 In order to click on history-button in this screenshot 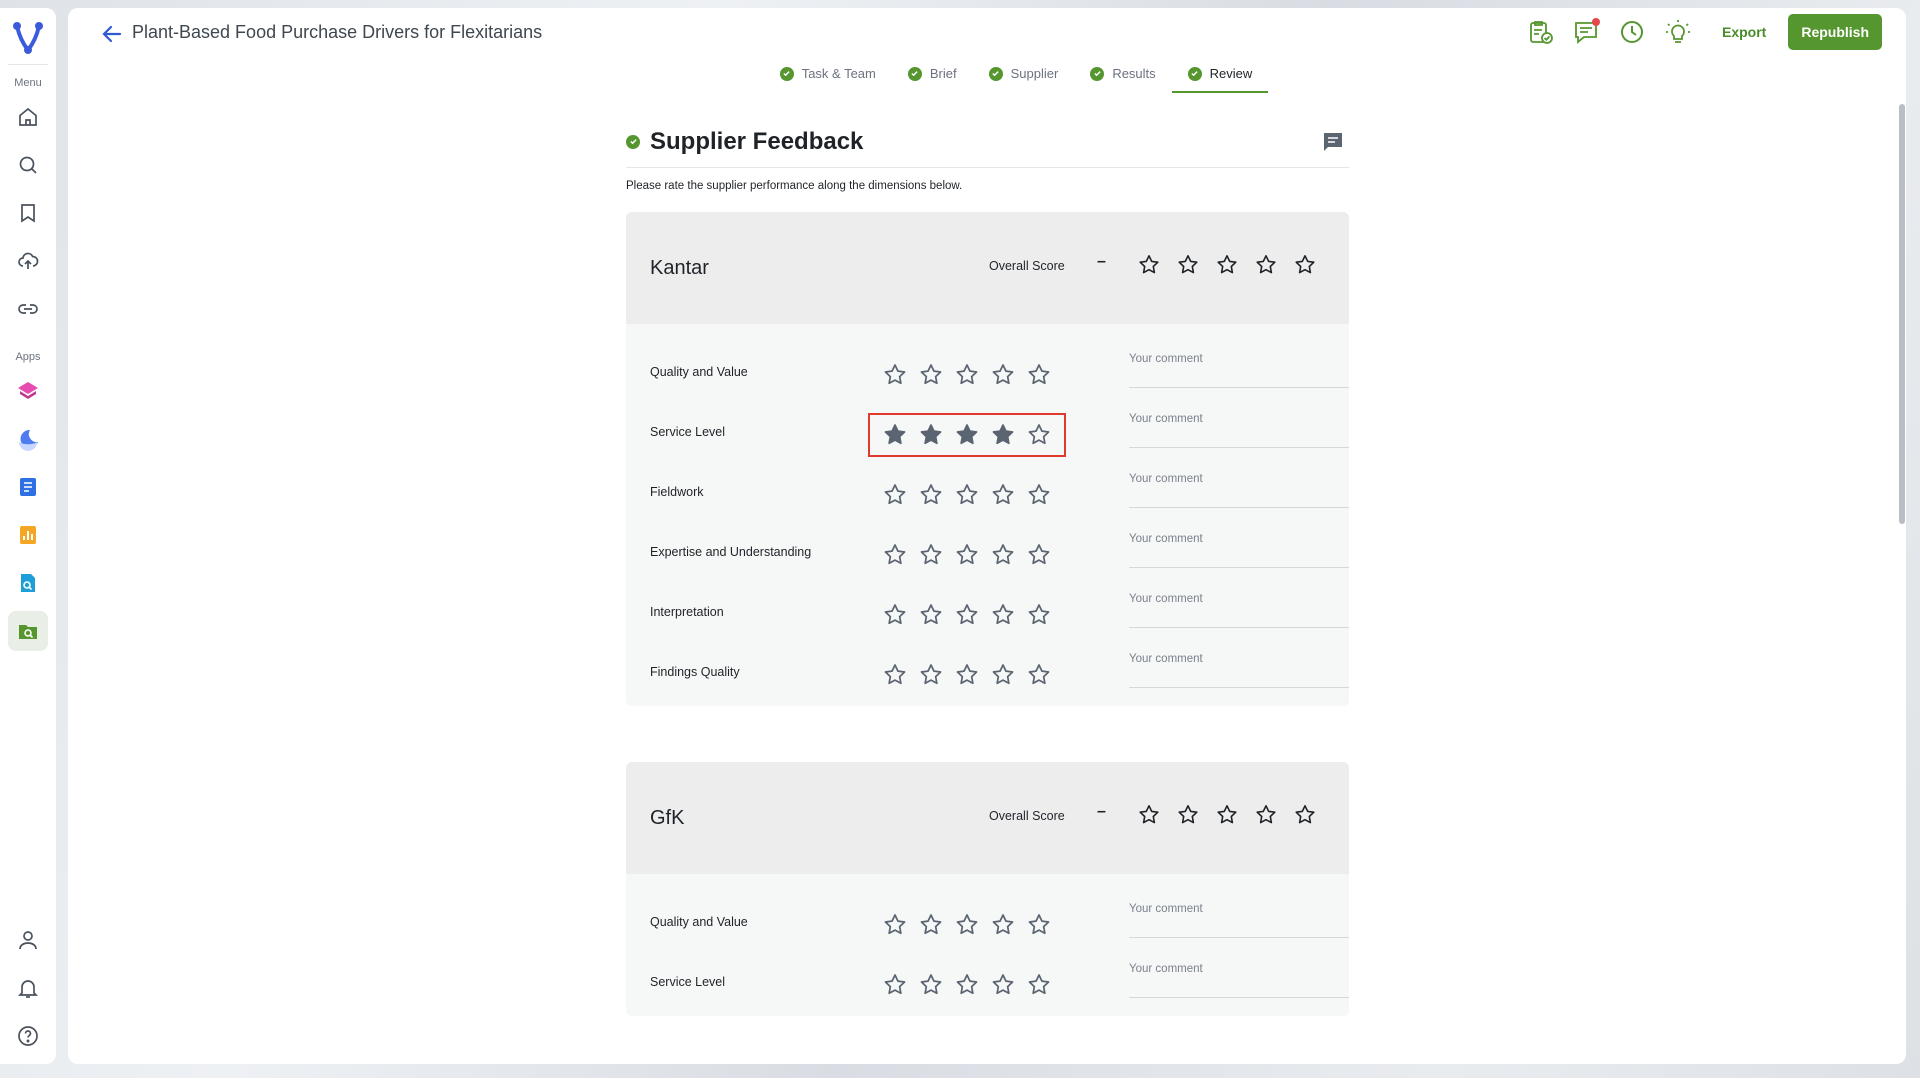, I will do `click(1632, 32)`.